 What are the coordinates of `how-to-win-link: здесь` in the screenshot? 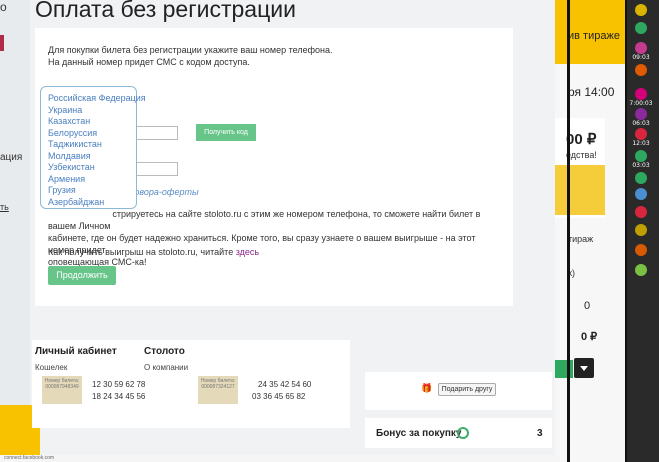 It's located at (247, 252).